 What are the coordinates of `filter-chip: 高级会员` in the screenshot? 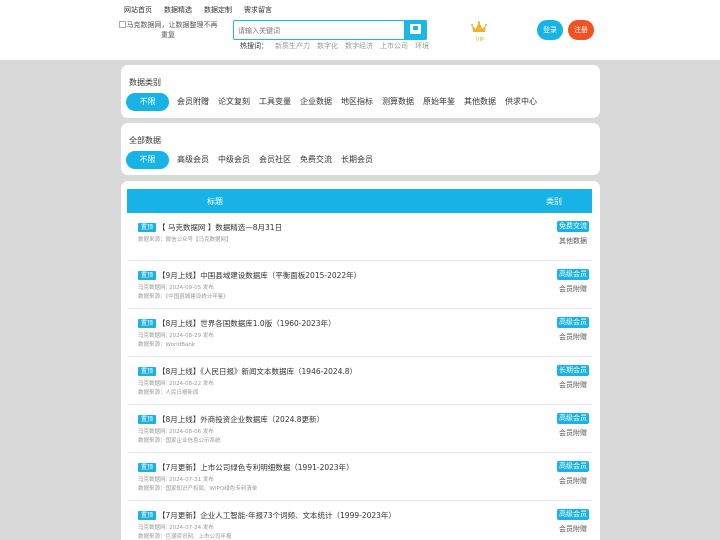 It's located at (193, 160).